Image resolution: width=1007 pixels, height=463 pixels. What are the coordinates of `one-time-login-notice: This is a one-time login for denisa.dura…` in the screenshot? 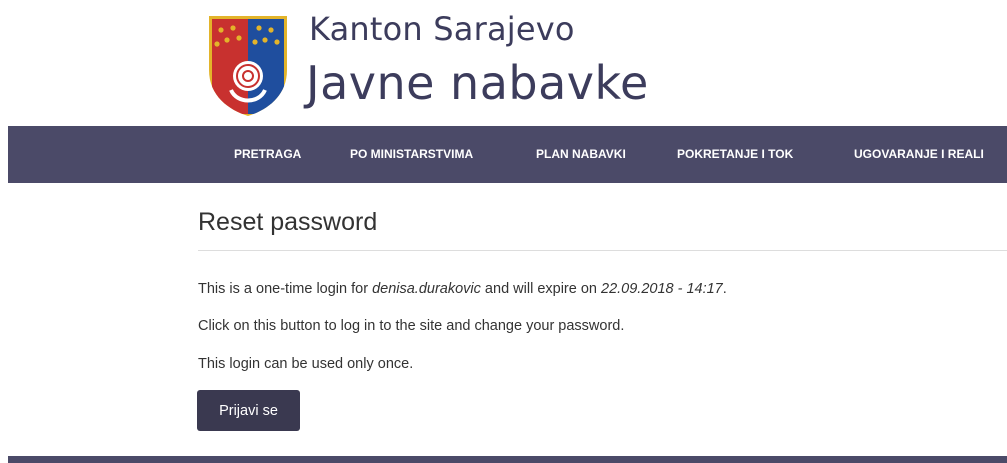 It's located at (462, 289).